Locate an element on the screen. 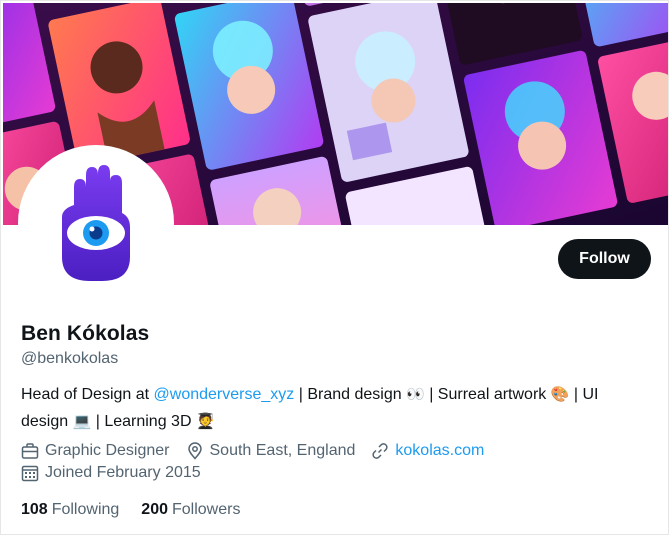  followers-stat-link: 200 Followers is located at coordinates (190, 510).